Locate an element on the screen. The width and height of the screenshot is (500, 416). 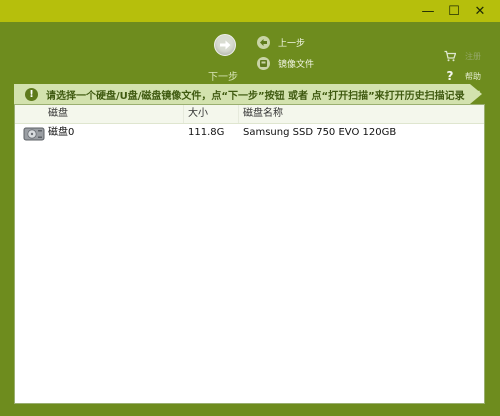
disk-image-icon is located at coordinates (263, 63).